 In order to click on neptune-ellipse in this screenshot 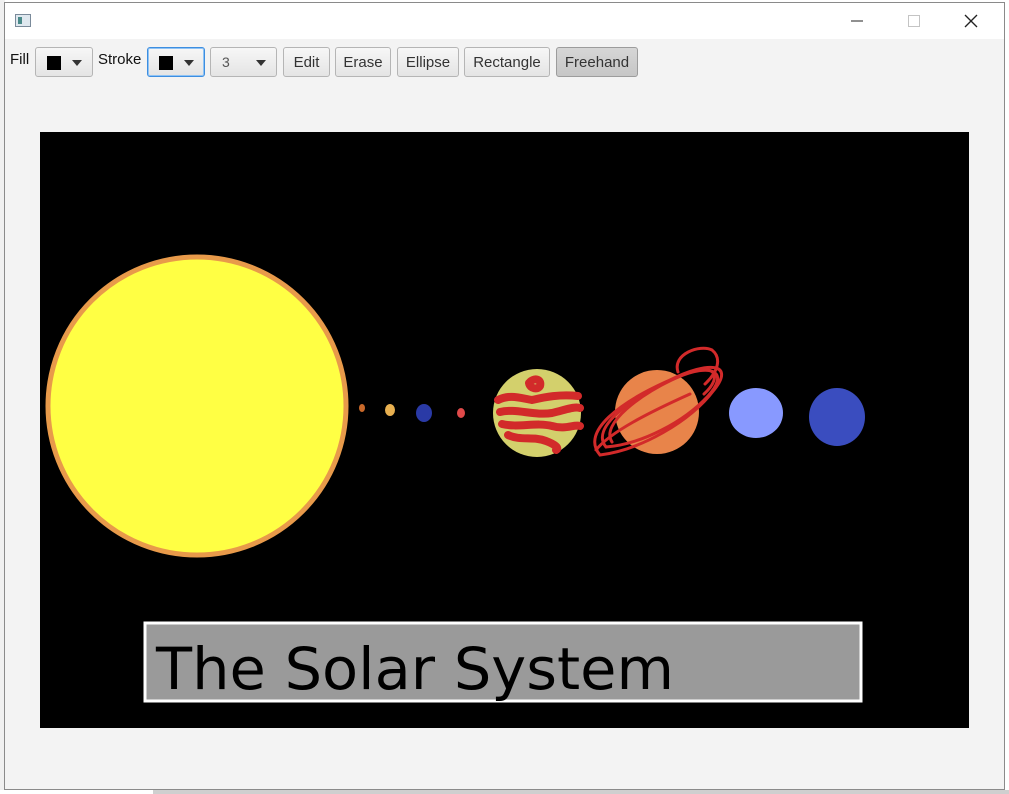, I will do `click(837, 417)`.